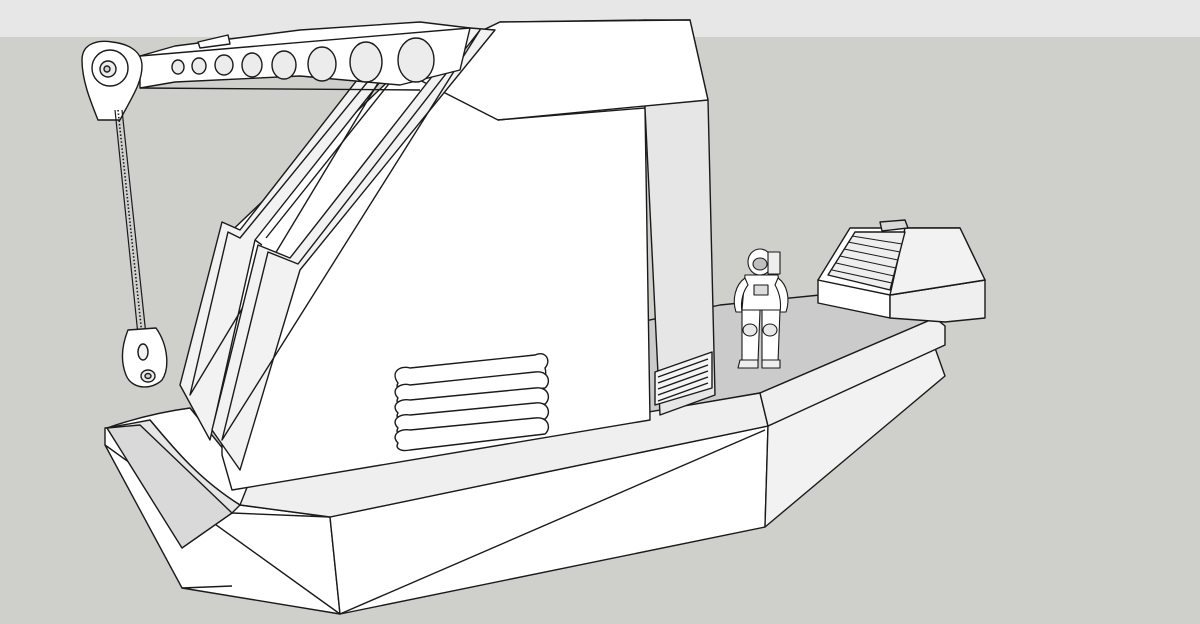 This screenshot has width=1200, height=624. Describe the element at coordinates (771, 364) in the screenshot. I see `astronaut-right-boot` at that location.